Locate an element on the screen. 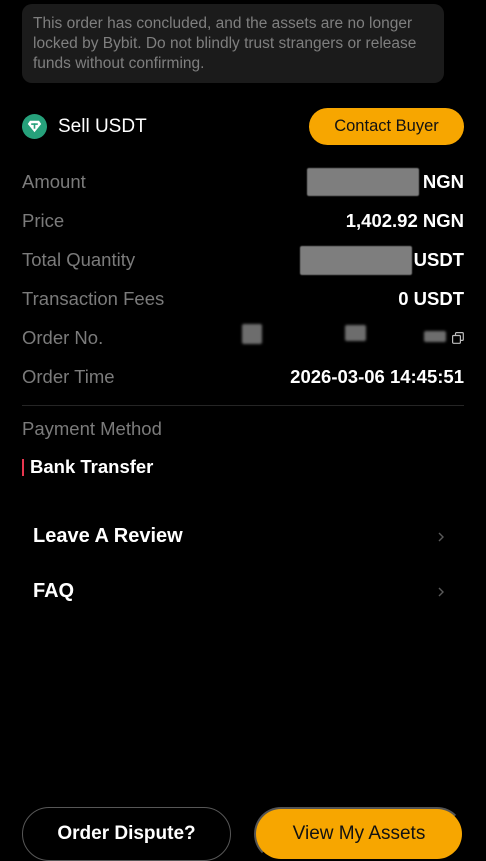 Image resolution: width=486 pixels, height=861 pixels. total-quantity-value: USDT is located at coordinates (381, 260).